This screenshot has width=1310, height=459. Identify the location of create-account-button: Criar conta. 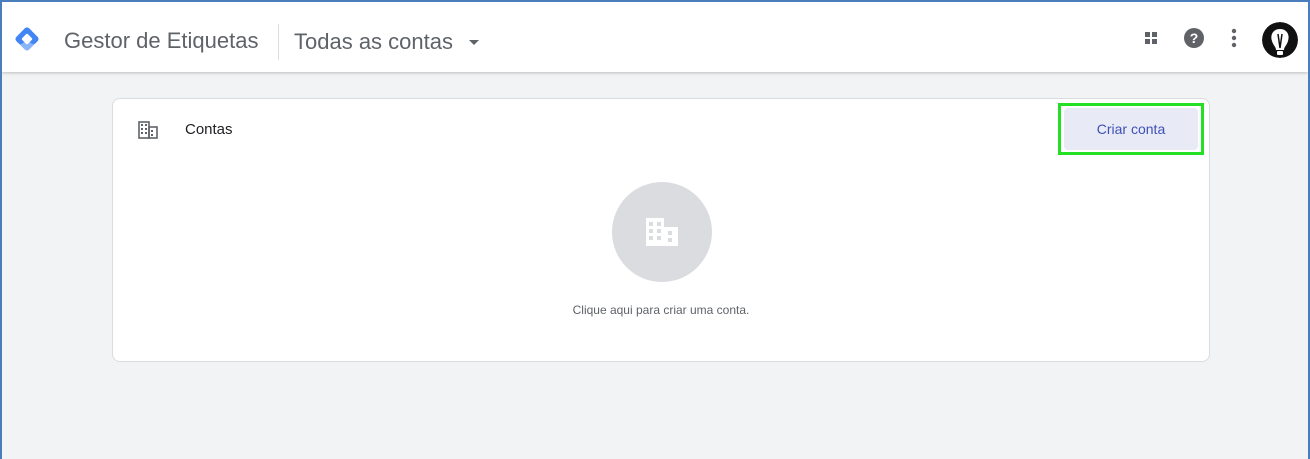
(1131, 129).